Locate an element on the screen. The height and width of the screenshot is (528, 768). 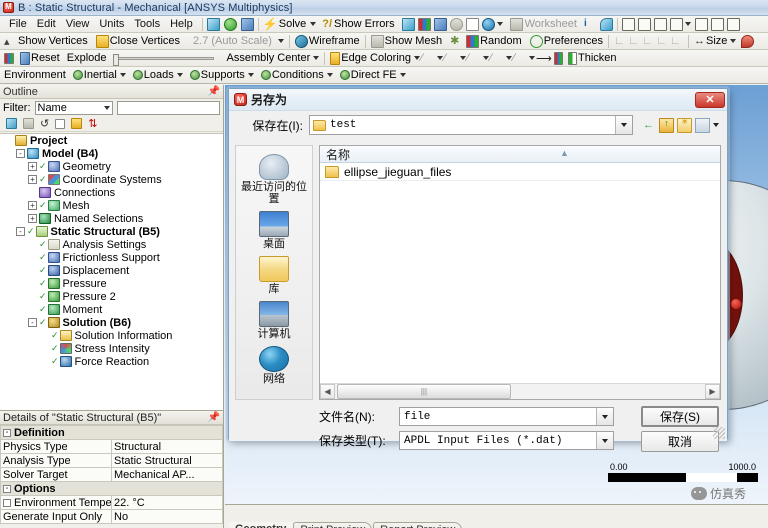
filter-input is located at coordinates (168, 107).